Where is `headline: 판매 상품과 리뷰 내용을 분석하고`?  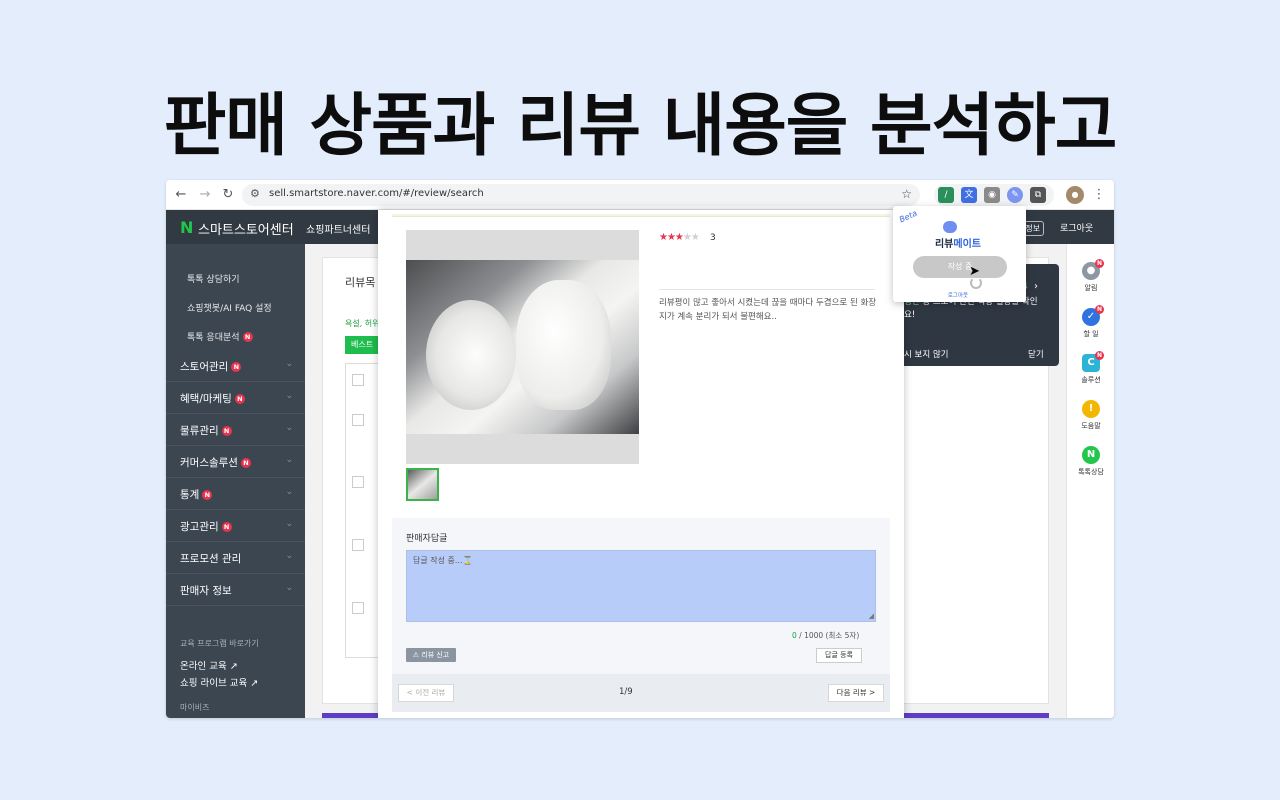 headline: 판매 상품과 리뷰 내용을 분석하고 is located at coordinates (640, 126).